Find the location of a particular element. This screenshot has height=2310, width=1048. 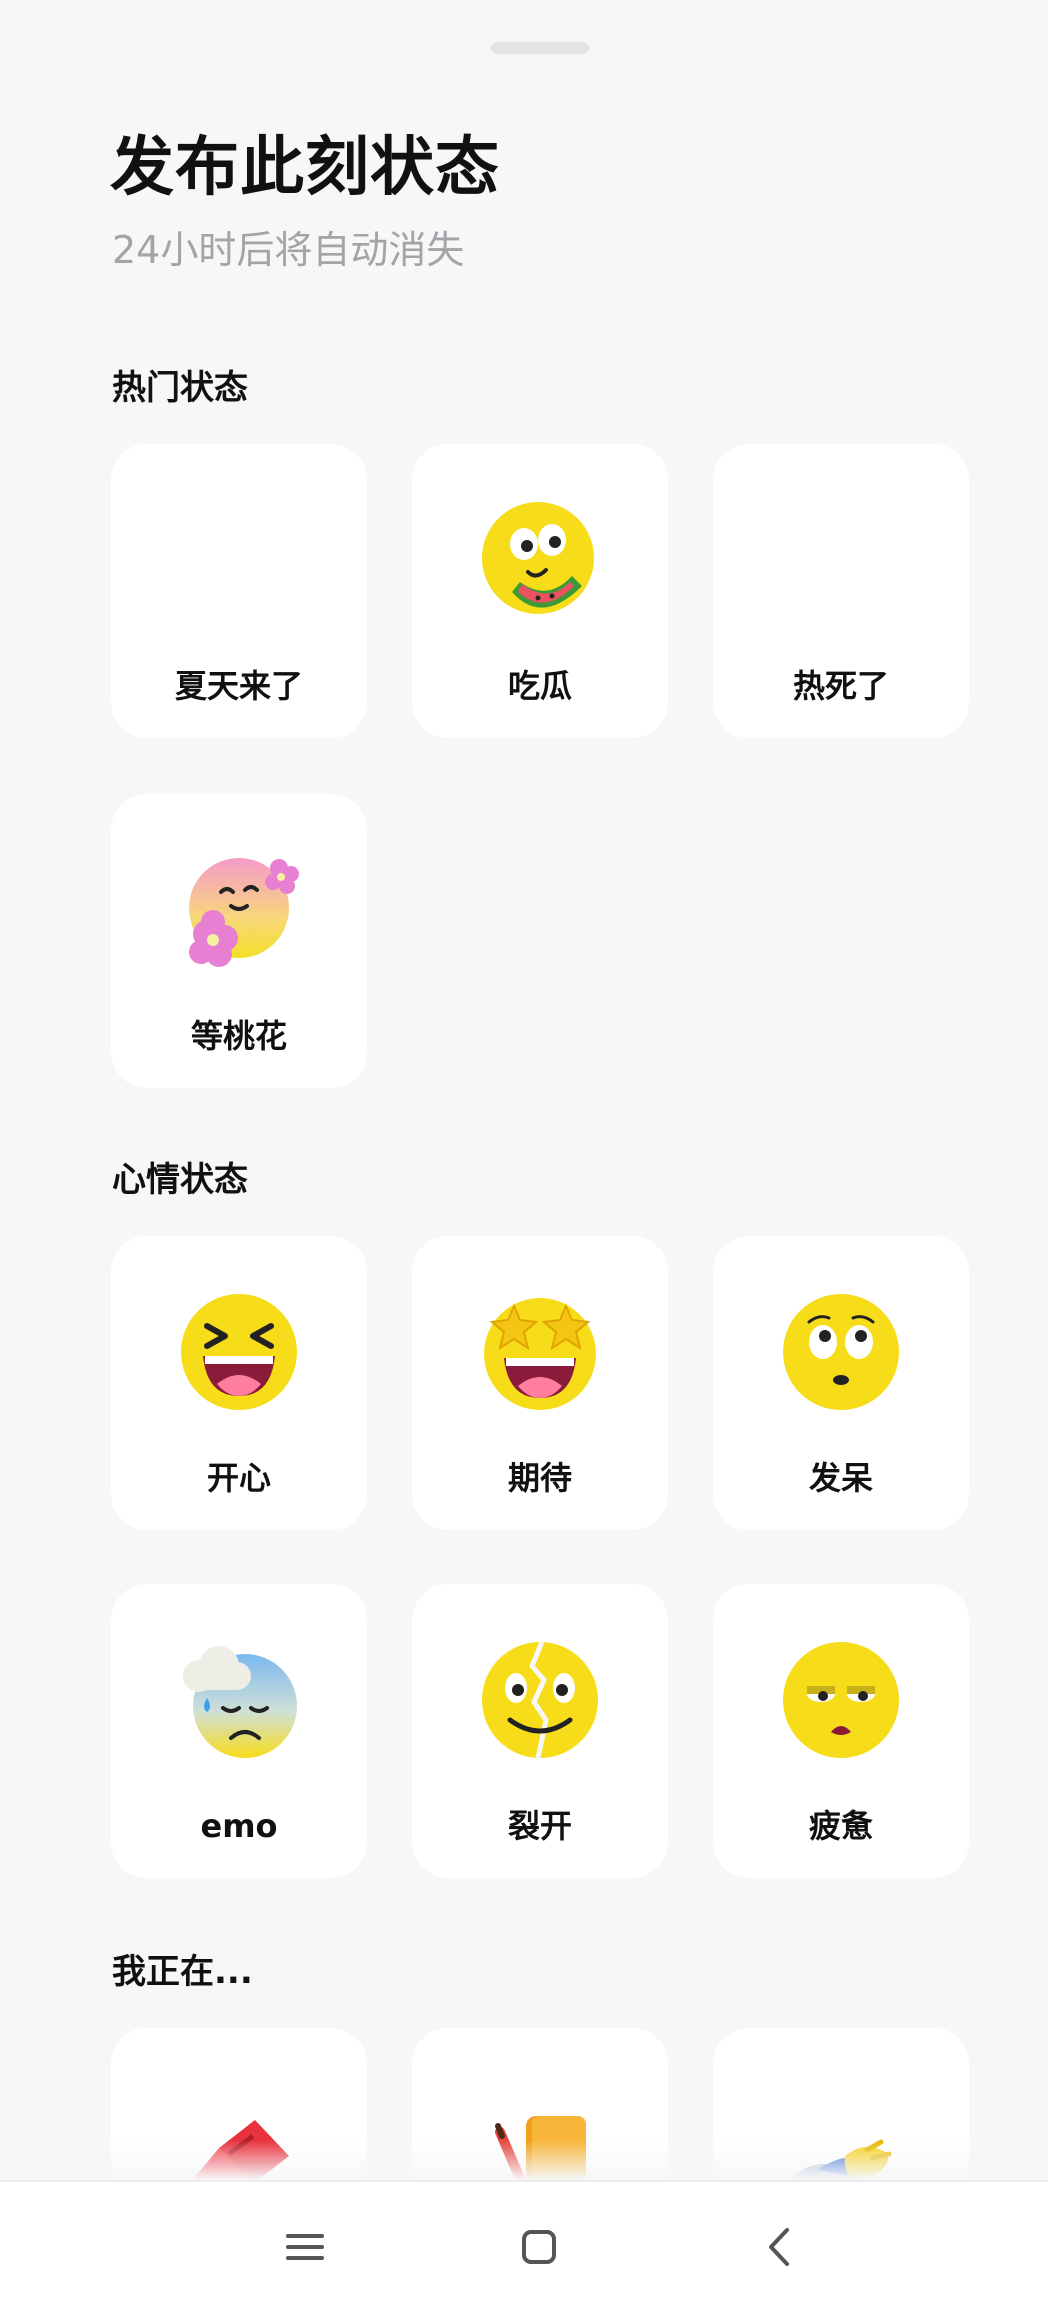

page-title: 发布此刻状态 is located at coordinates (305, 168).